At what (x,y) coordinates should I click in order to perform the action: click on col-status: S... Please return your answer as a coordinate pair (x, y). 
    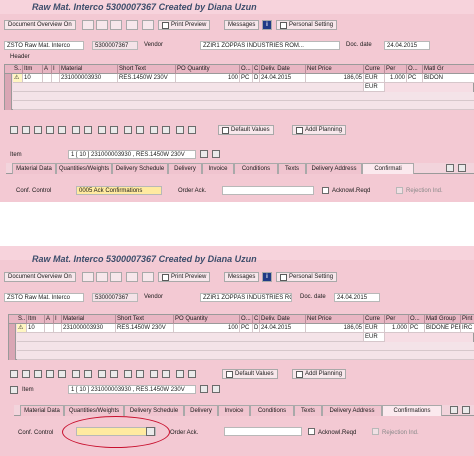
    Looking at the image, I should click on (18, 69).